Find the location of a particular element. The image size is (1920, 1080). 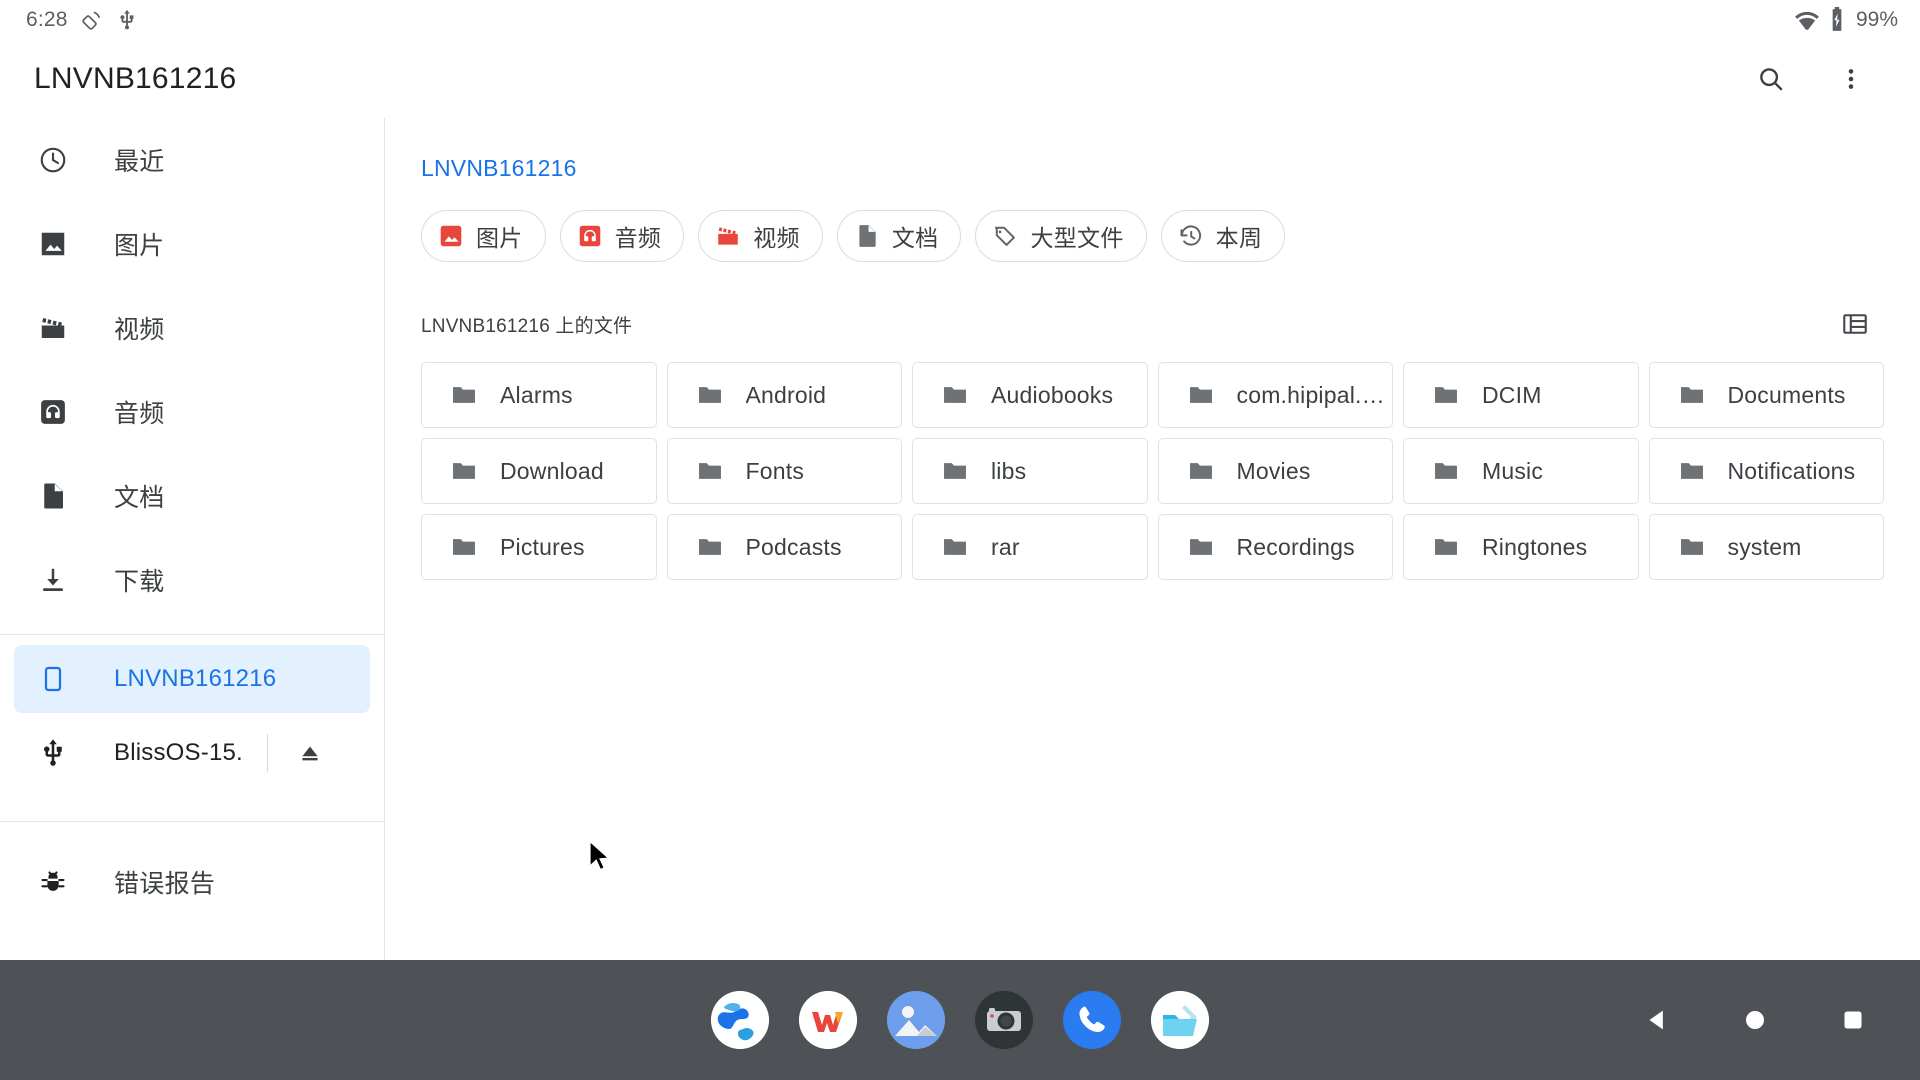

home-button is located at coordinates (1755, 1020).